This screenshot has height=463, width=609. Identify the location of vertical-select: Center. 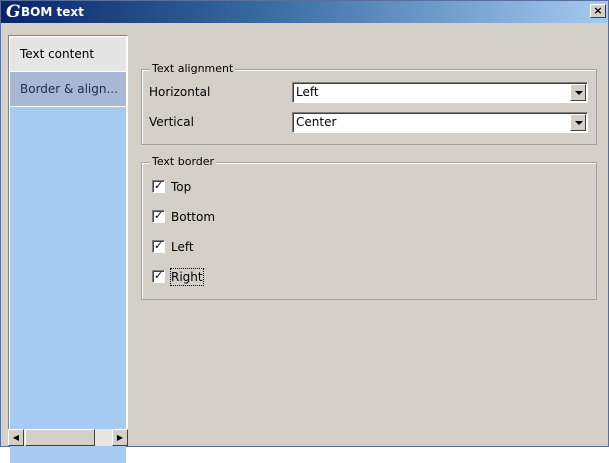
(440, 122).